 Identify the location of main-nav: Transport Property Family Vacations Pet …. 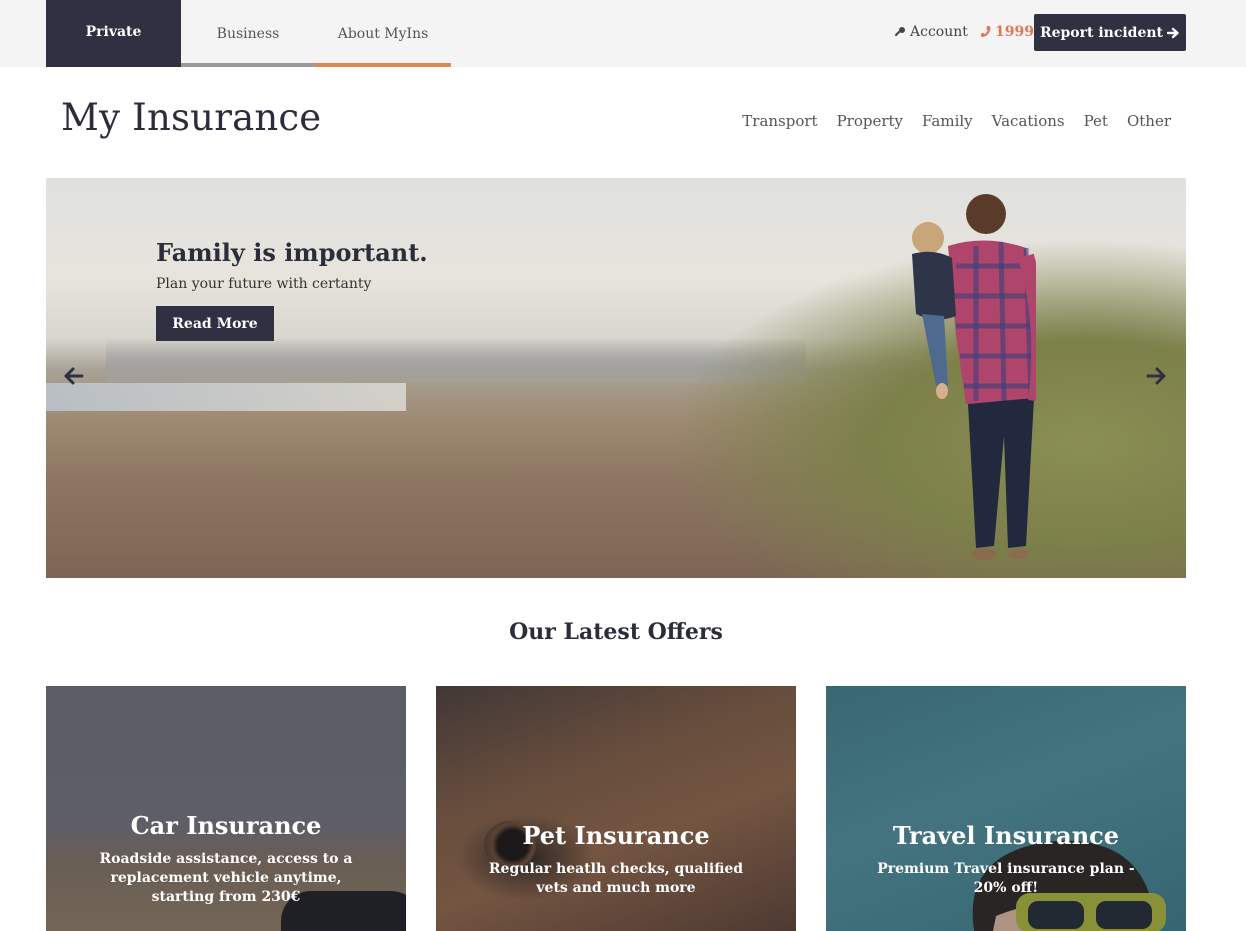
(956, 121).